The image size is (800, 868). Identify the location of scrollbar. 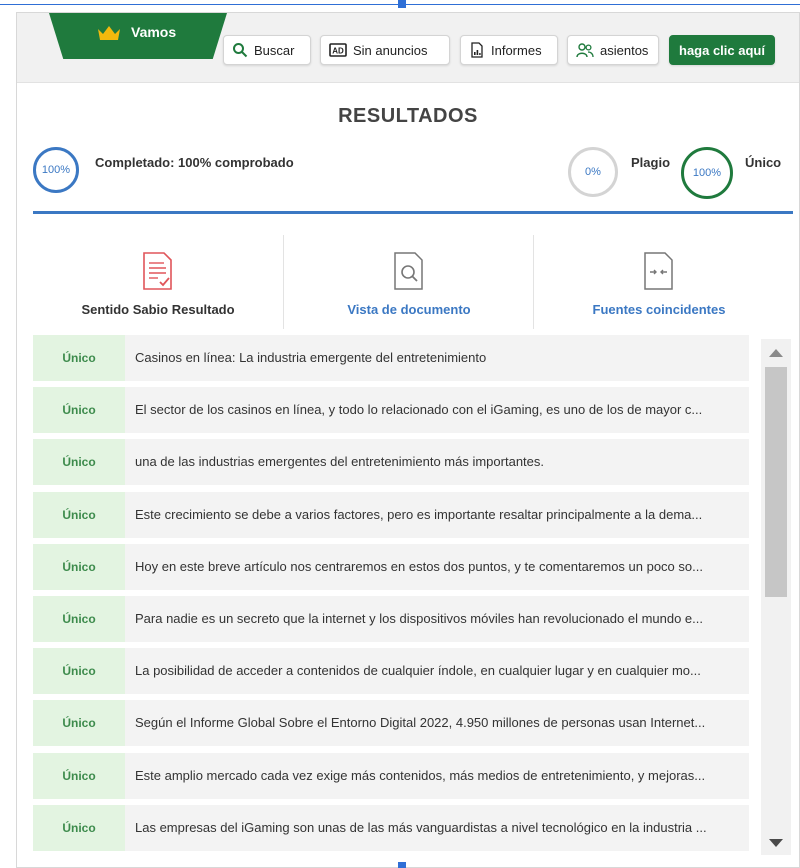
(776, 597).